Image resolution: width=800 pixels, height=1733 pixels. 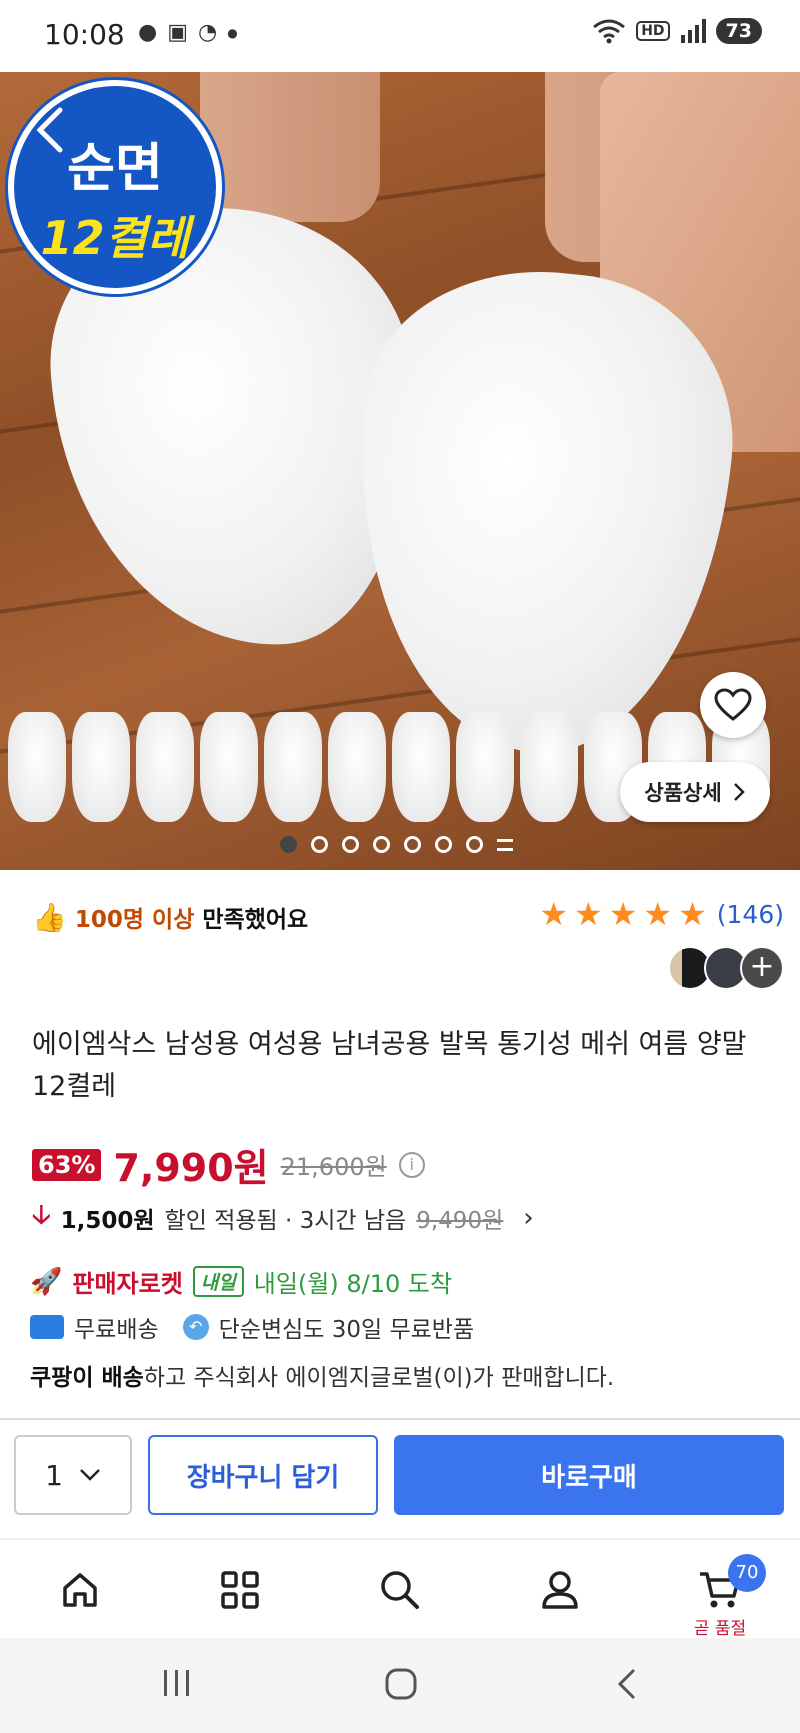 I want to click on tab-my-account, so click(x=560, y=1590).